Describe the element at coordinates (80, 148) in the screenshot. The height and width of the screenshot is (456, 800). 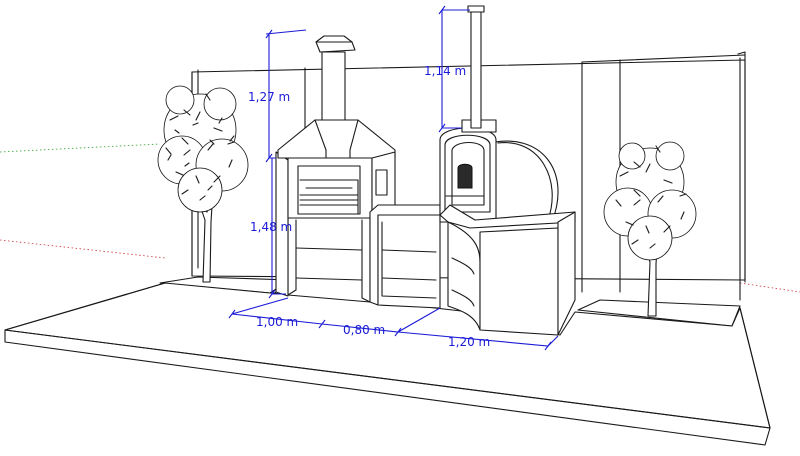
I see `green-axis` at that location.